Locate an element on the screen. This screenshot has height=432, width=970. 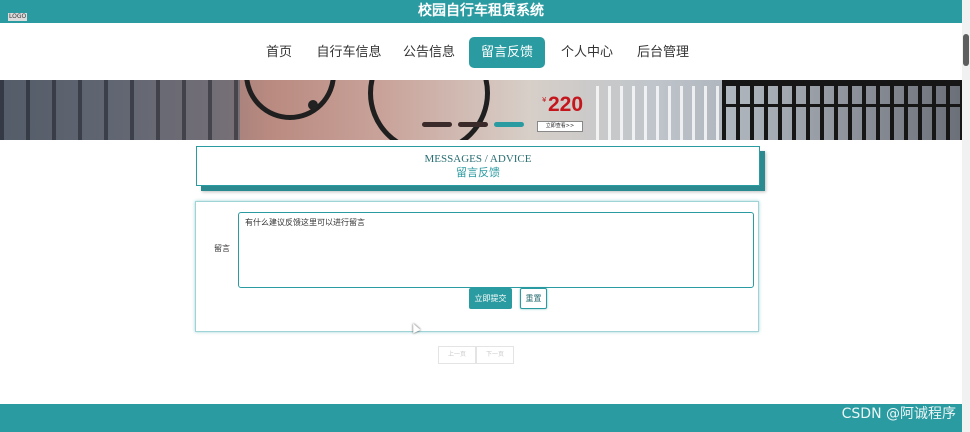
page-scrollbar is located at coordinates (966, 216).